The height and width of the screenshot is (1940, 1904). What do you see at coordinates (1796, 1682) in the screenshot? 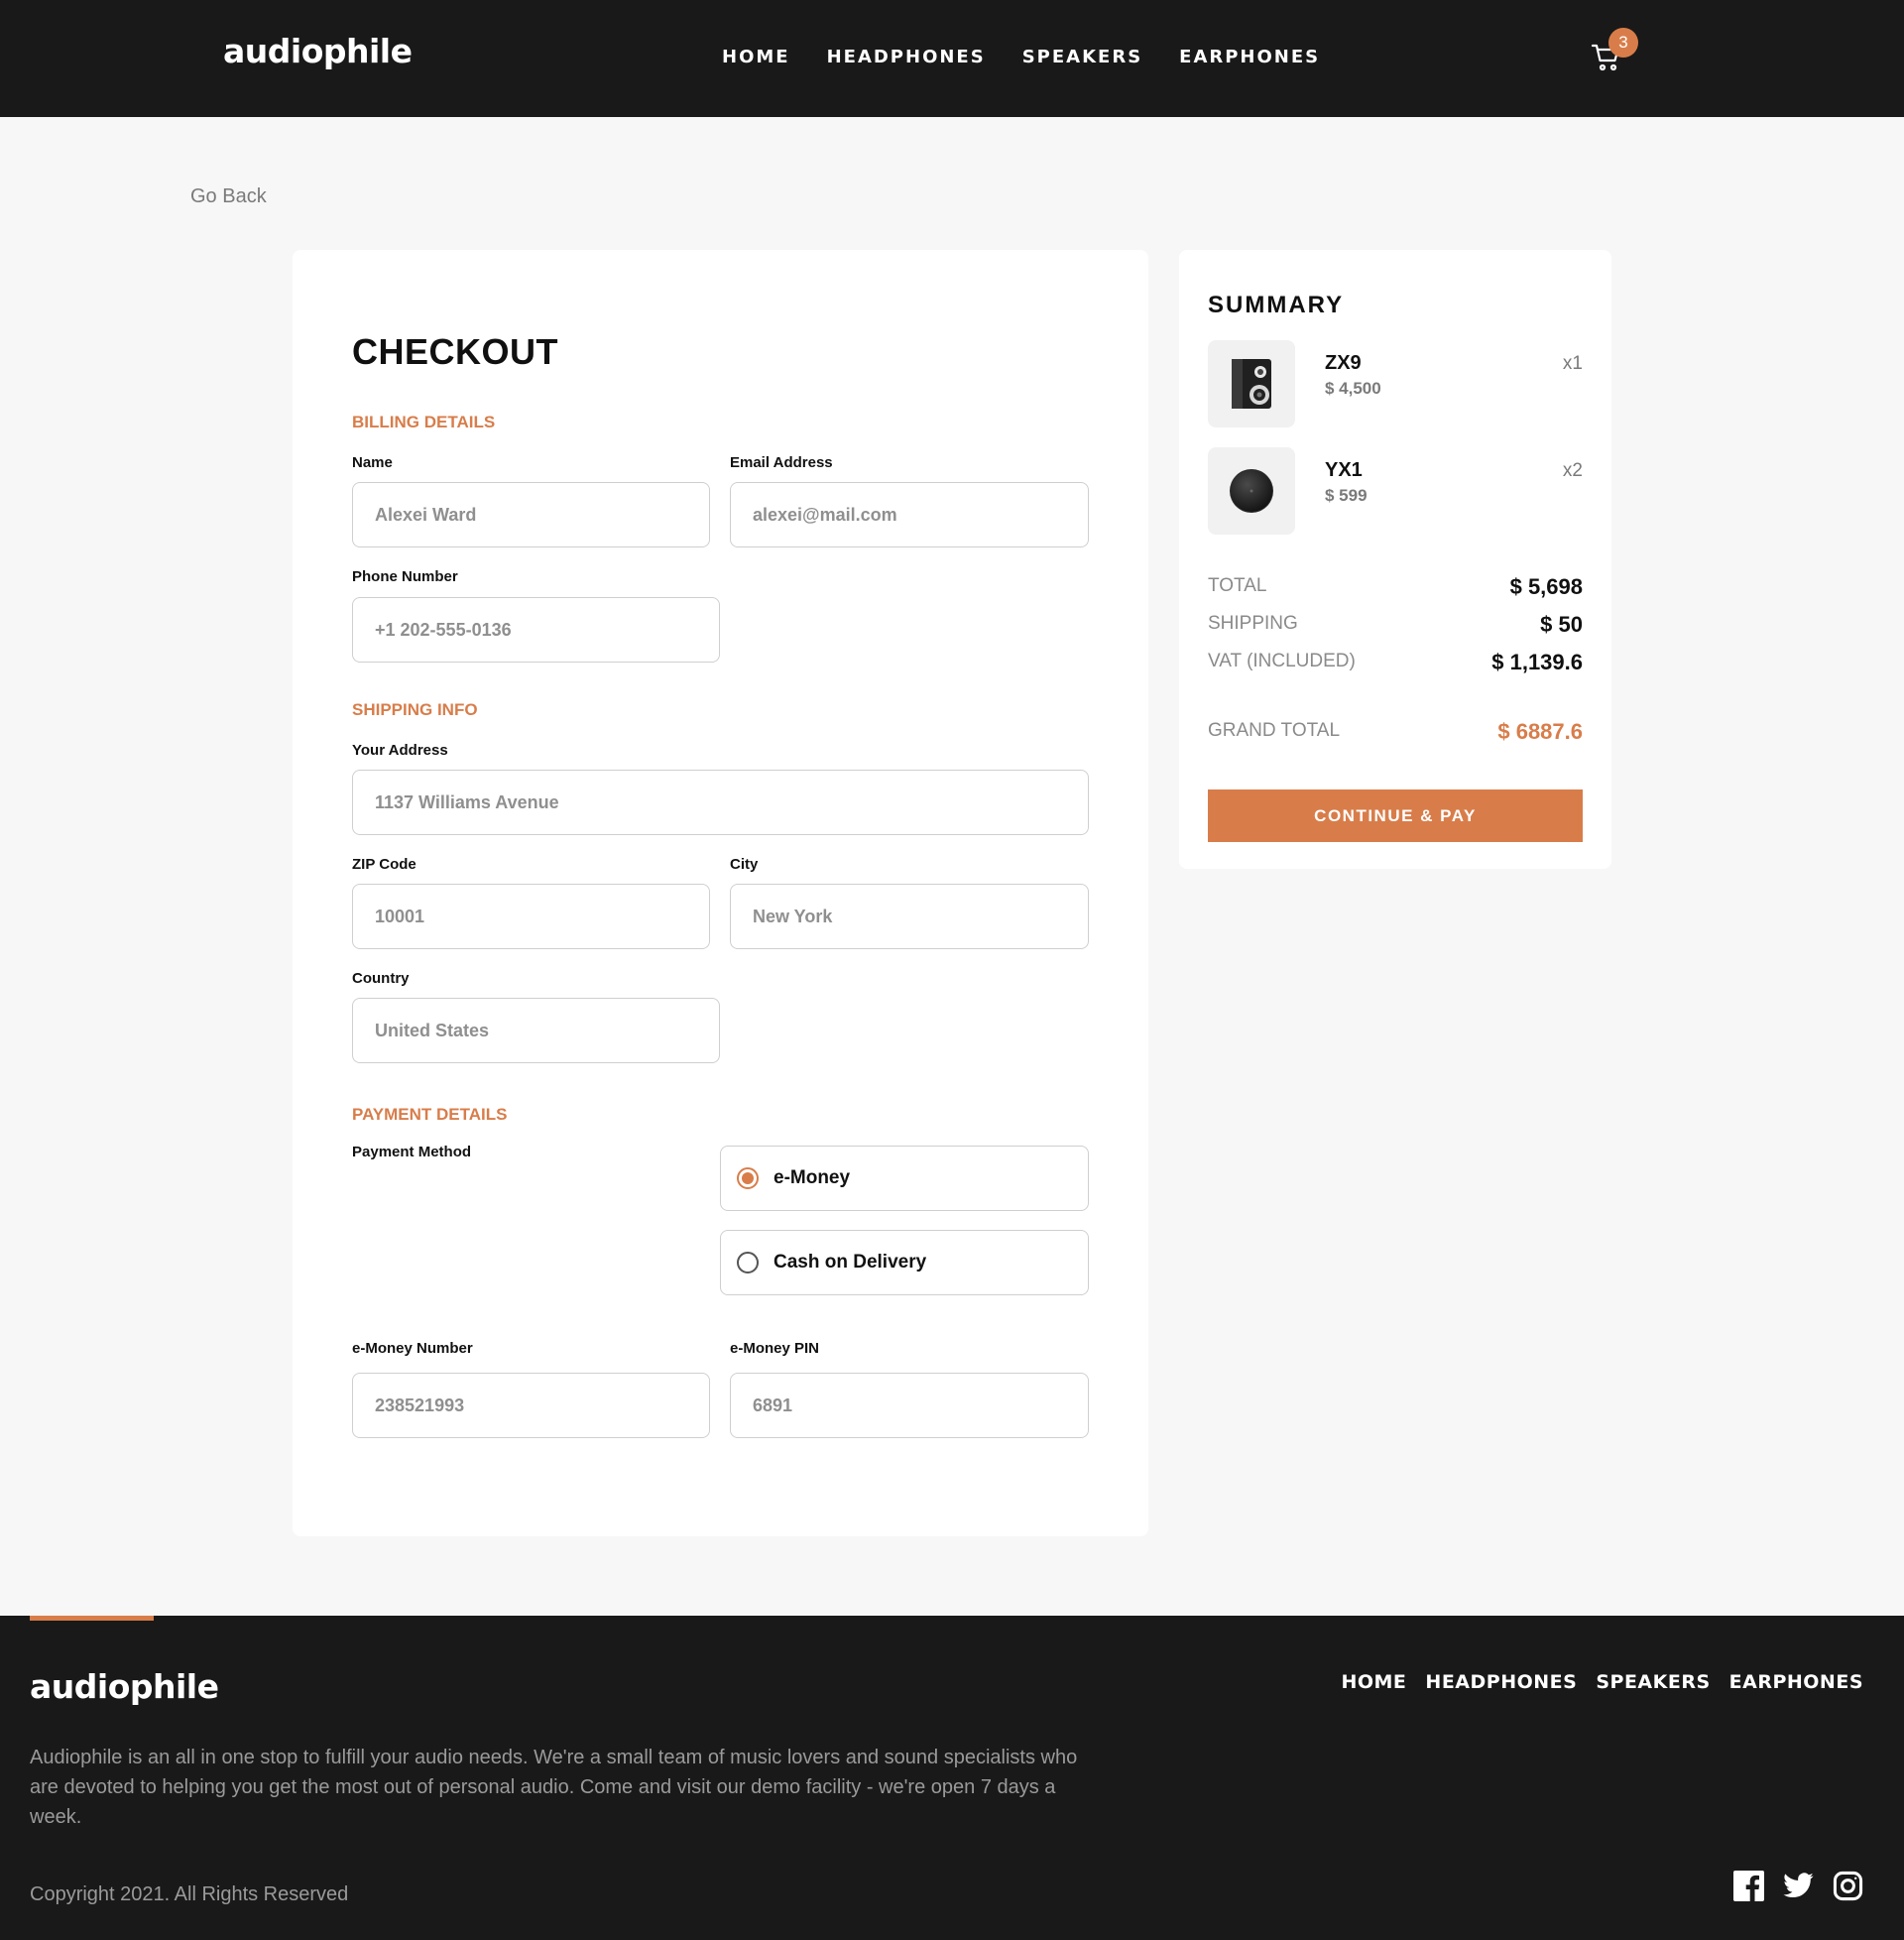
I see `footer-nav-earphones: EARPHONES` at bounding box center [1796, 1682].